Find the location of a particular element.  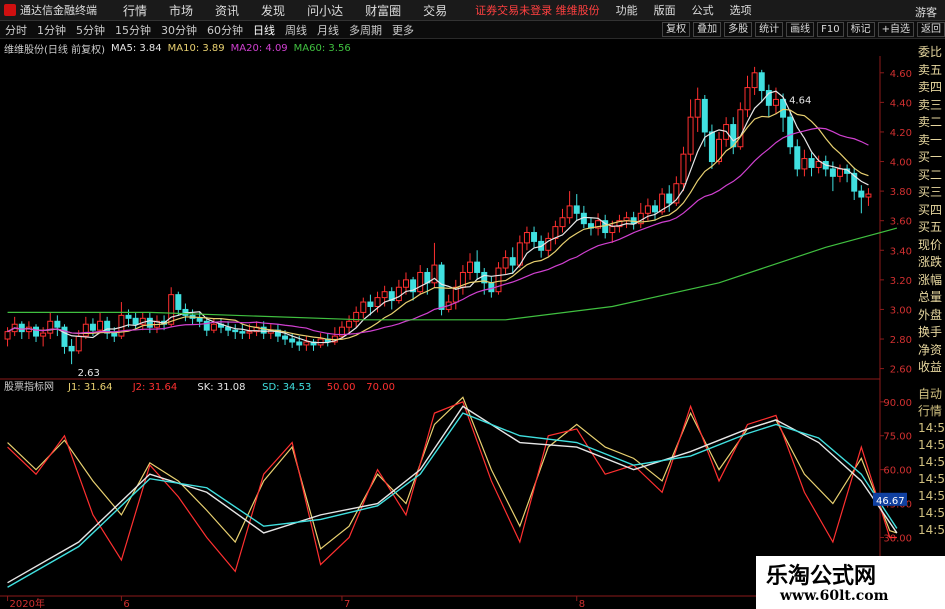

f10-button: F10 is located at coordinates (830, 29).